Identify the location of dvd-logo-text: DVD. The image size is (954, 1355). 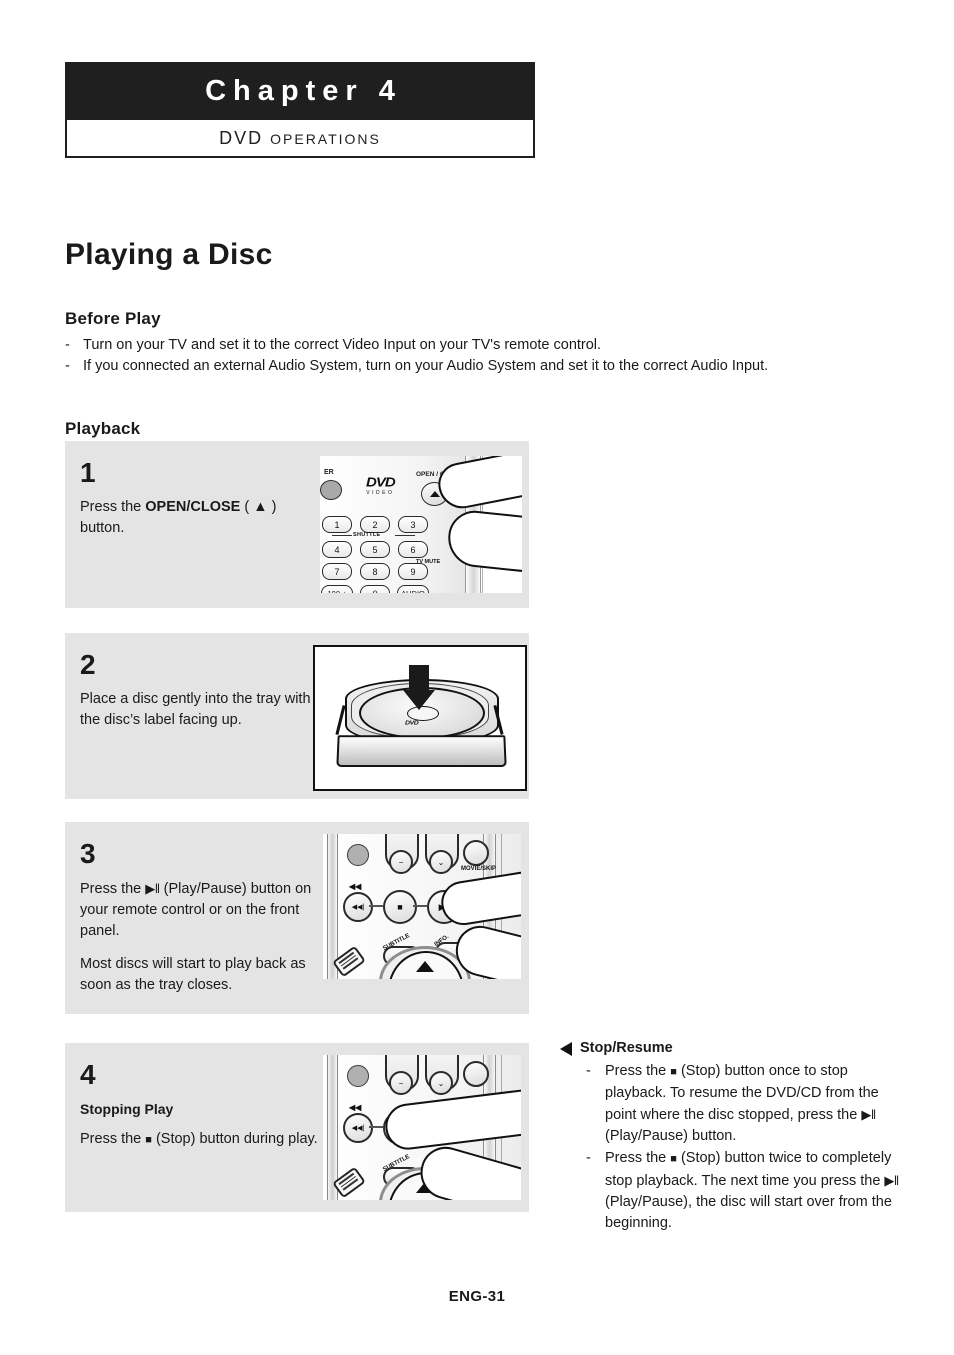
(381, 482).